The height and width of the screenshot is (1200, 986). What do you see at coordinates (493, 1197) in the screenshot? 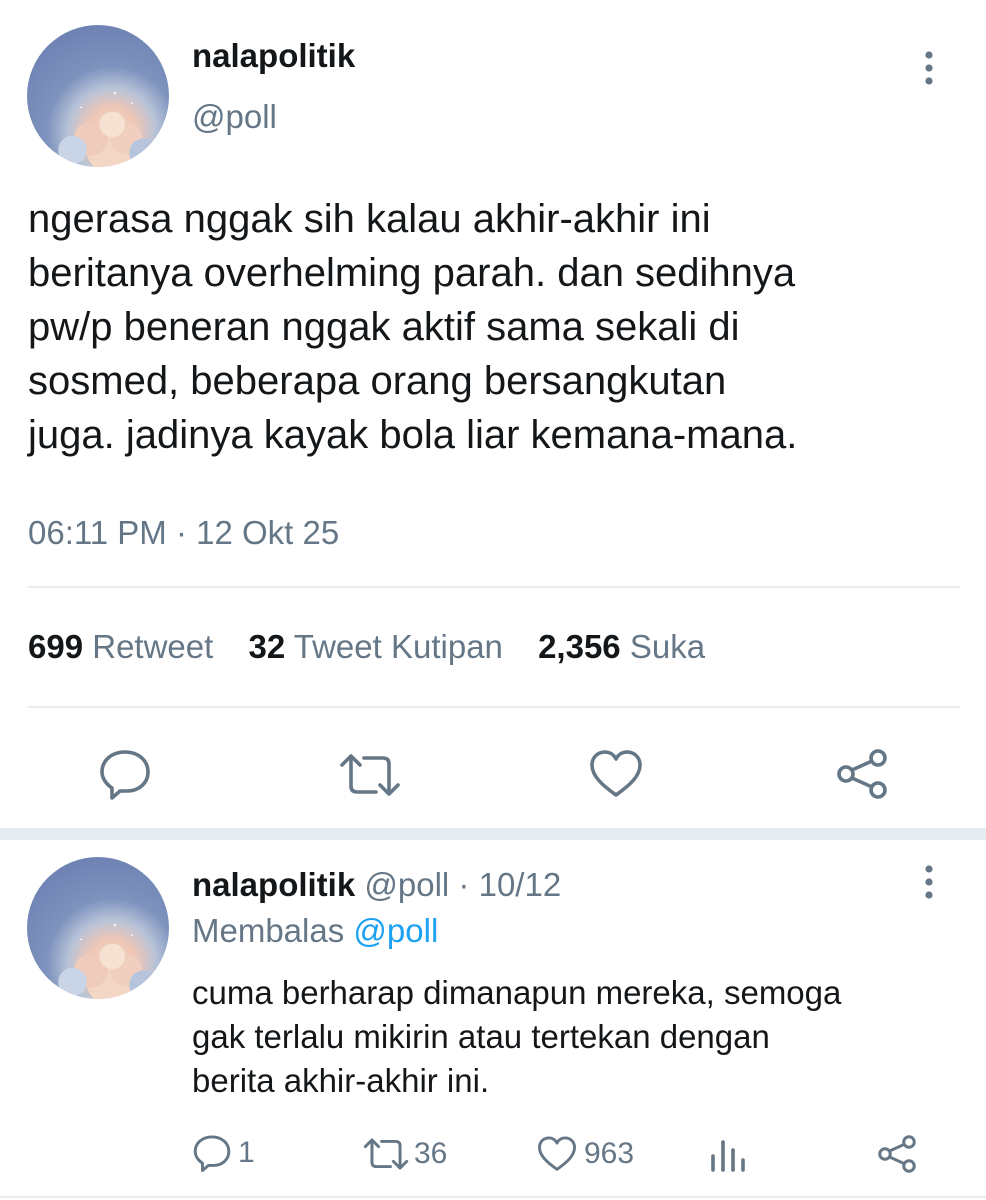
I see `bottom-divider` at bounding box center [493, 1197].